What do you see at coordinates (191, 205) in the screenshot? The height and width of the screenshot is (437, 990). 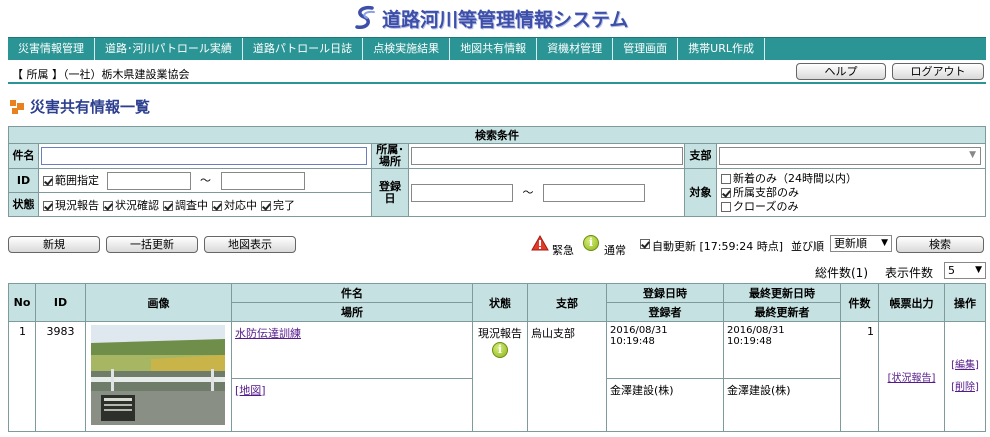 I see `status-option-label: 調査中` at bounding box center [191, 205].